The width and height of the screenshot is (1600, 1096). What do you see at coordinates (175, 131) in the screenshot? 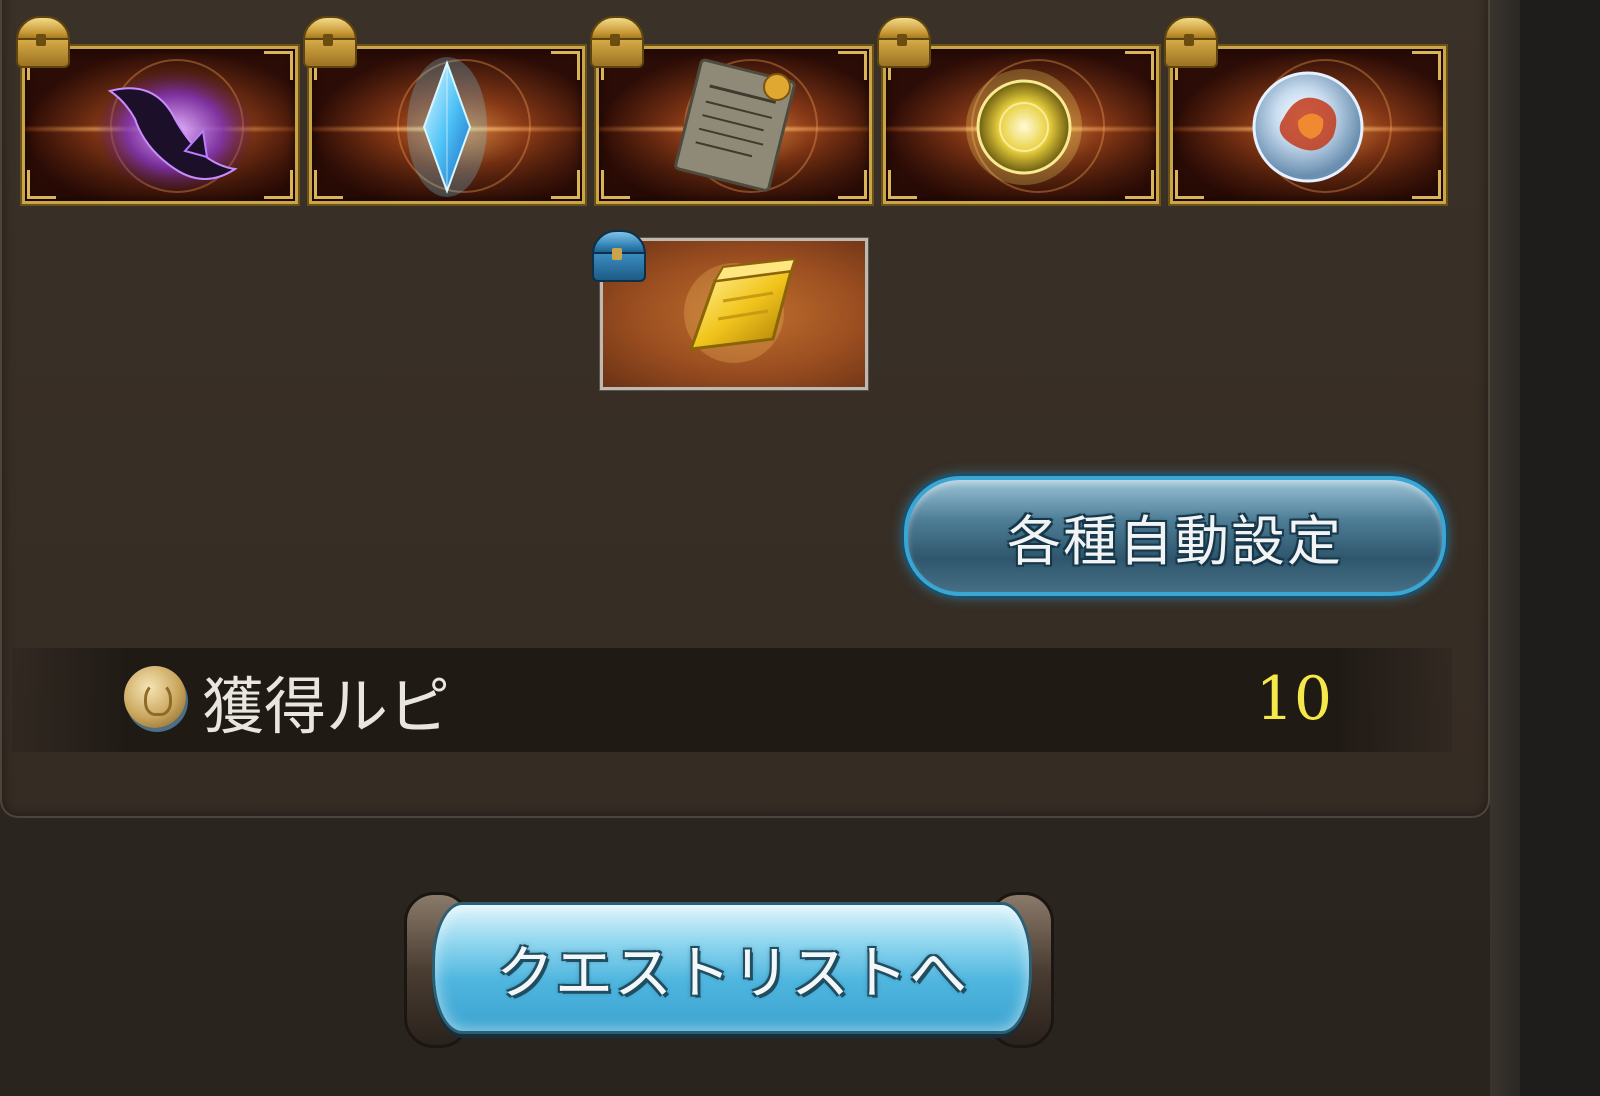
I see `dark-horn-icon` at bounding box center [175, 131].